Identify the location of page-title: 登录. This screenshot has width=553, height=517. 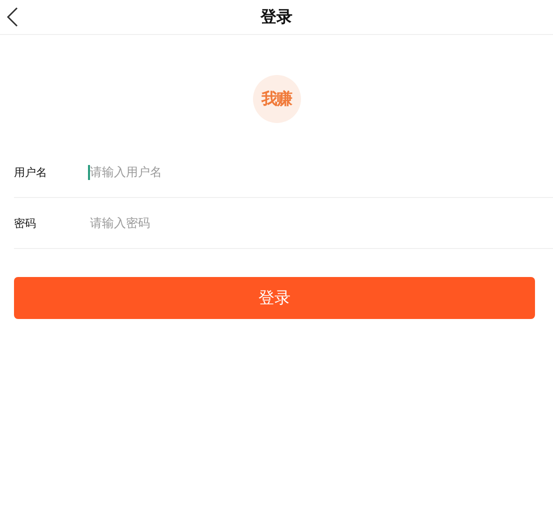
(276, 17).